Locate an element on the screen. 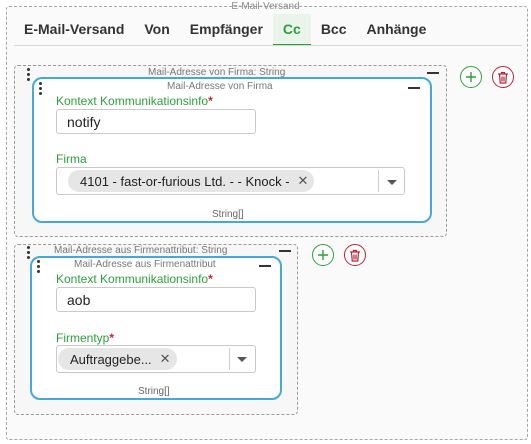 This screenshot has height=444, width=531. context-input: aob is located at coordinates (156, 299).